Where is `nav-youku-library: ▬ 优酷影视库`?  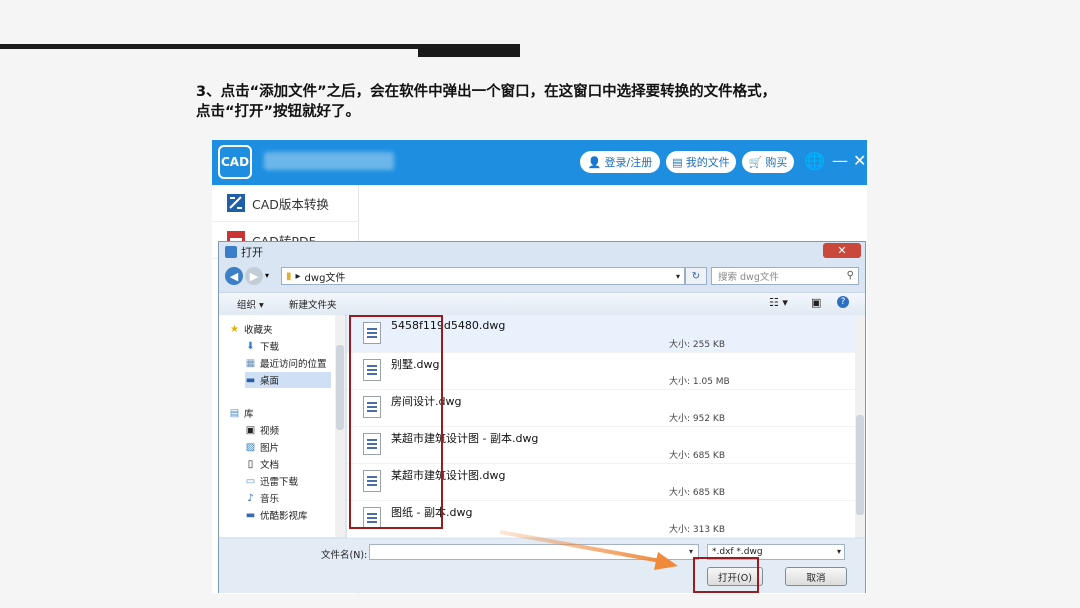
nav-youku-library: ▬ 优酷影视库 is located at coordinates (276, 515).